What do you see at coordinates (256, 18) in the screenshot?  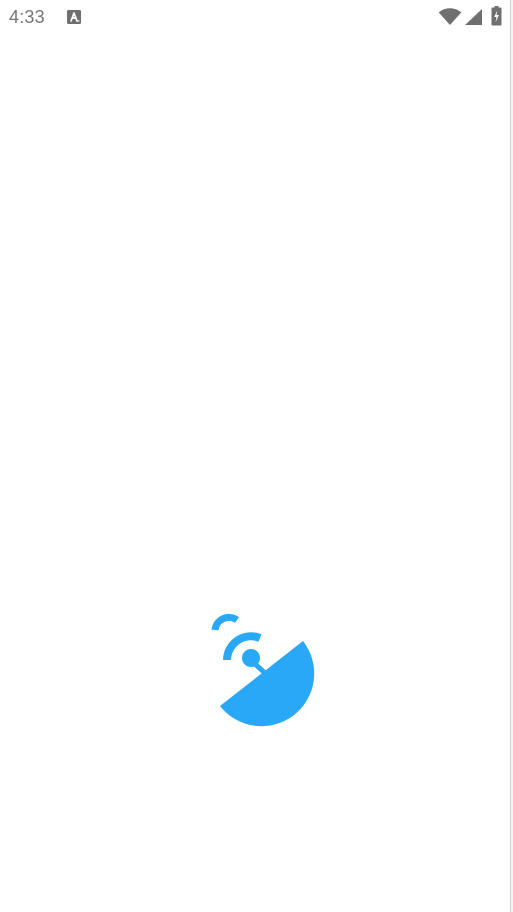 I see `status-bar: 4:33` at bounding box center [256, 18].